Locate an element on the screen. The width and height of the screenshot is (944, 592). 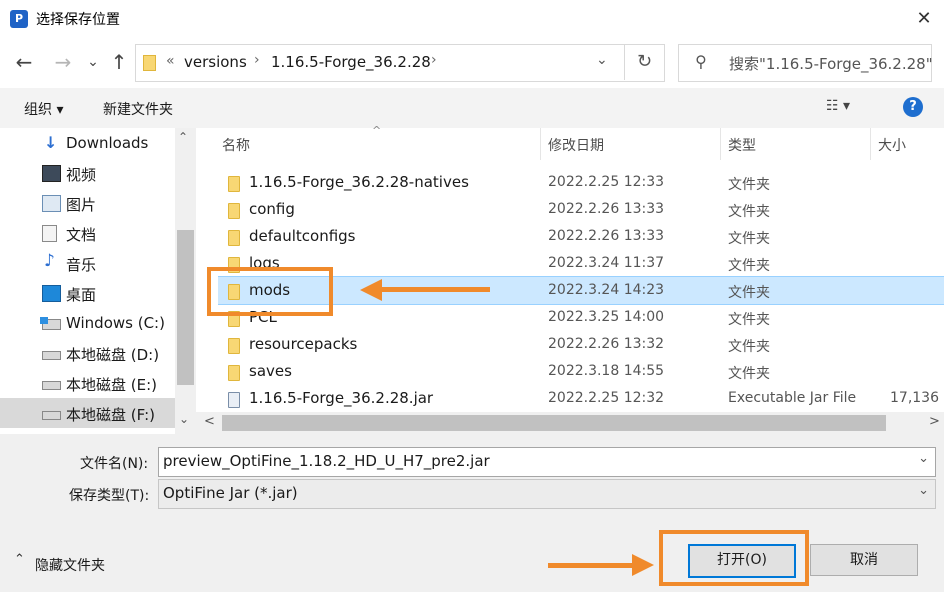
sidebar-item-label: 桌面 is located at coordinates (81, 295).